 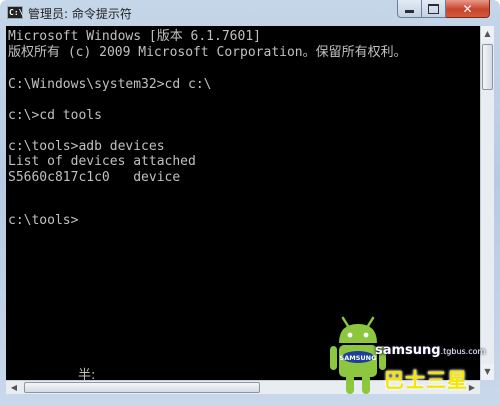 What do you see at coordinates (426, 380) in the screenshot?
I see `watermark-name: 巴士三星` at bounding box center [426, 380].